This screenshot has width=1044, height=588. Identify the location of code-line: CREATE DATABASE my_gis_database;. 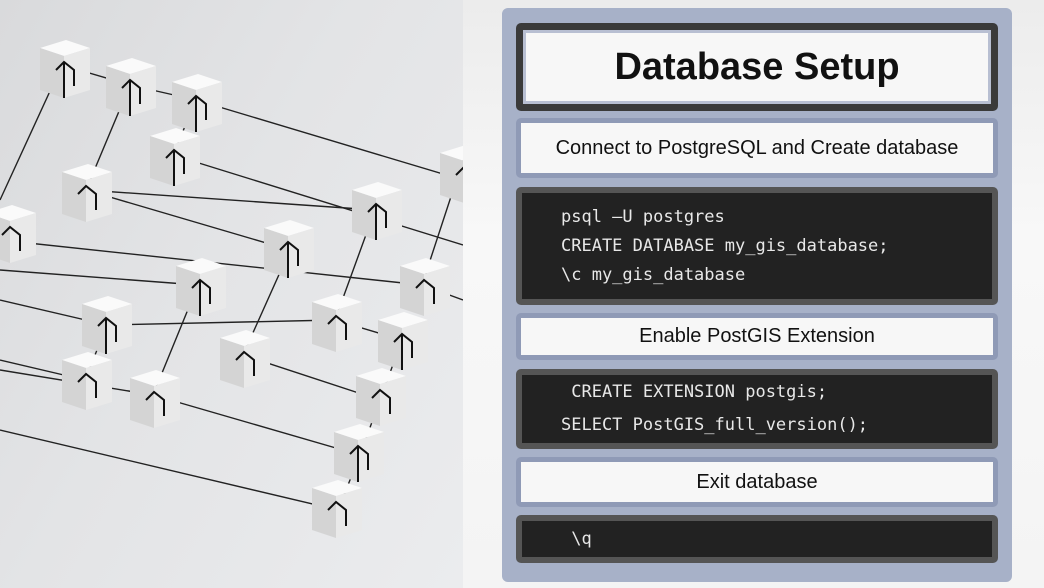
(725, 245).